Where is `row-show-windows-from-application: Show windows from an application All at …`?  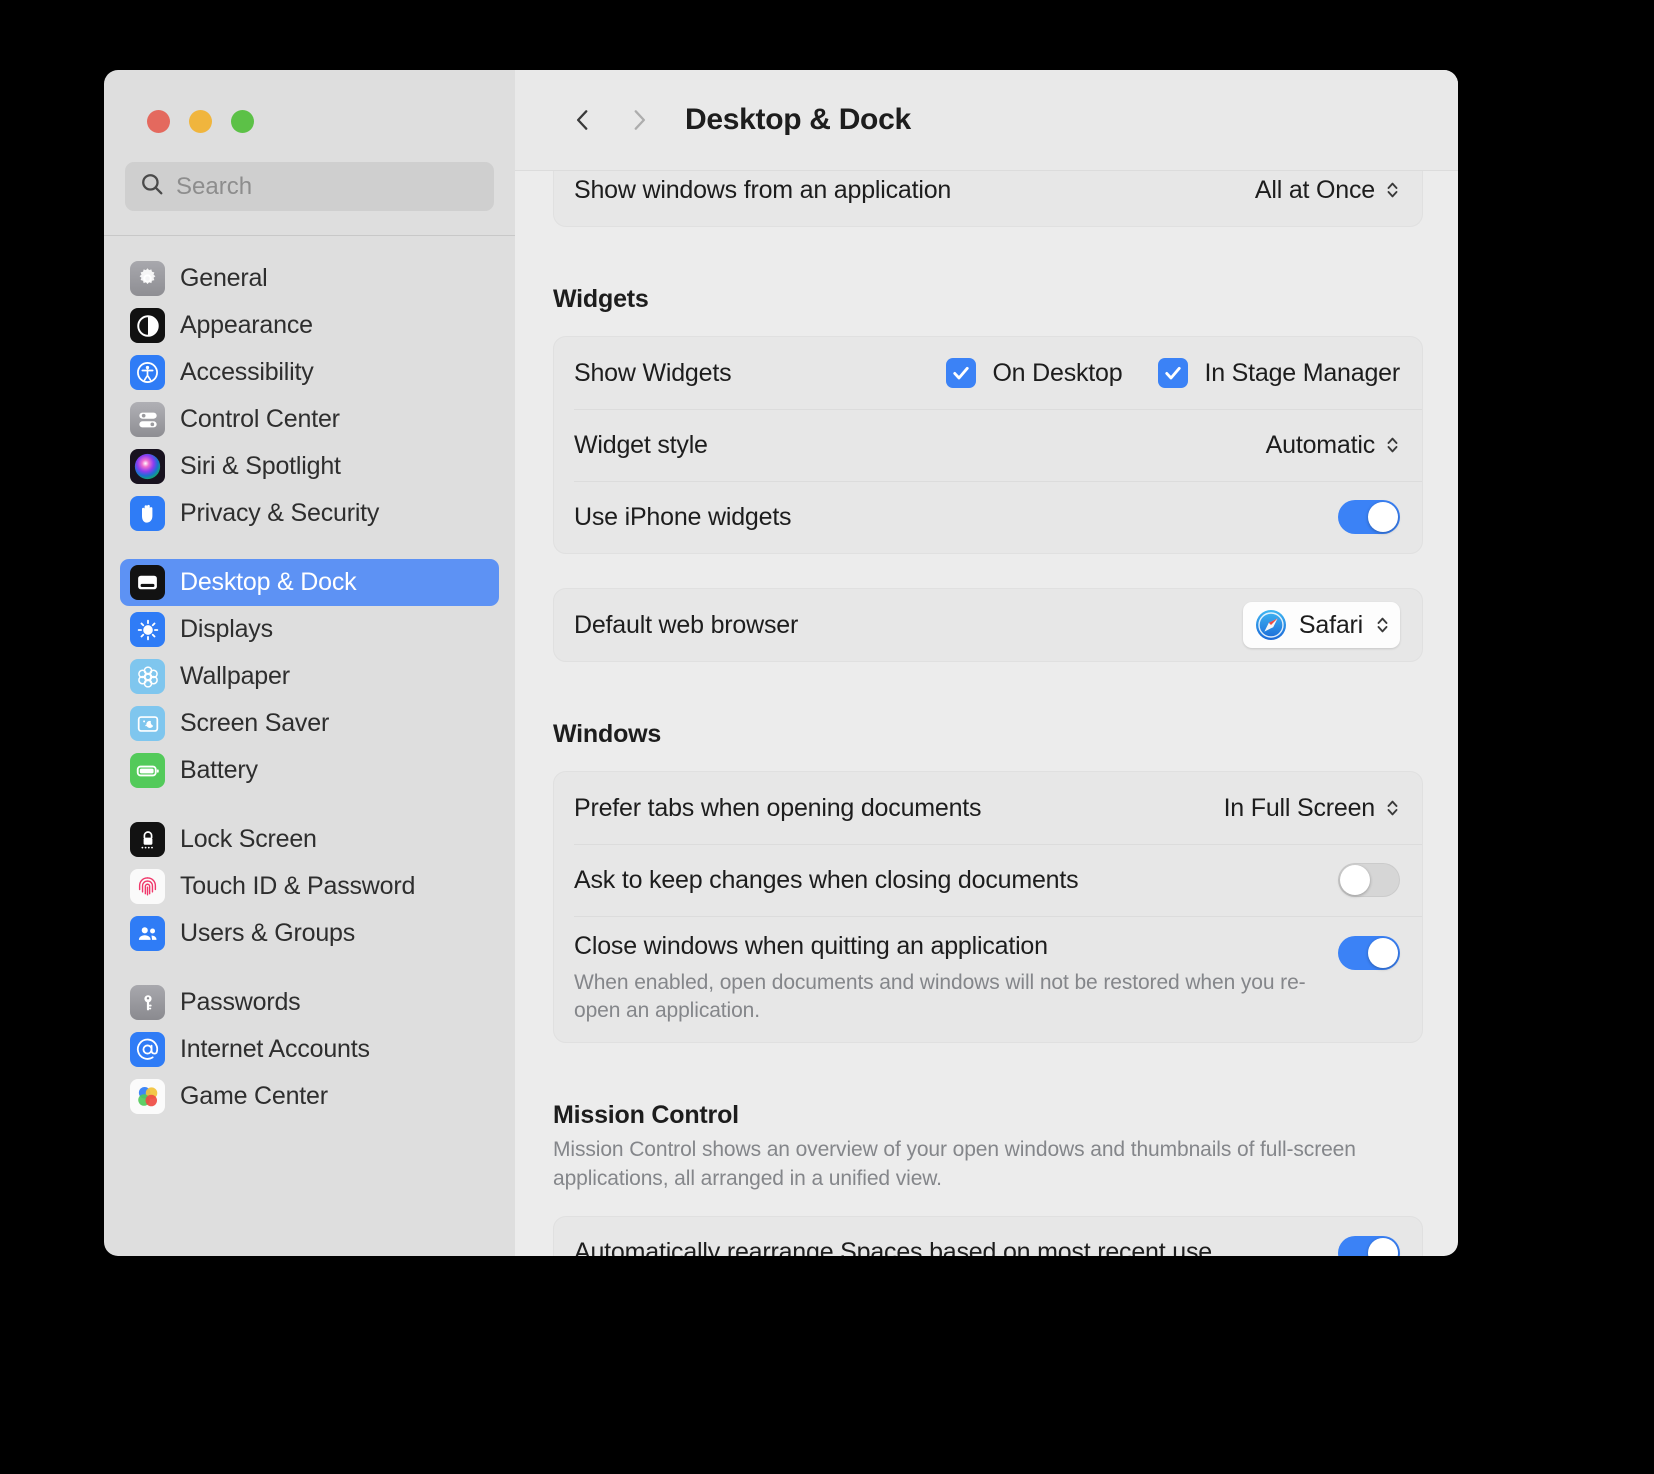
row-show-windows-from-application: Show windows from an application All at … is located at coordinates (988, 198).